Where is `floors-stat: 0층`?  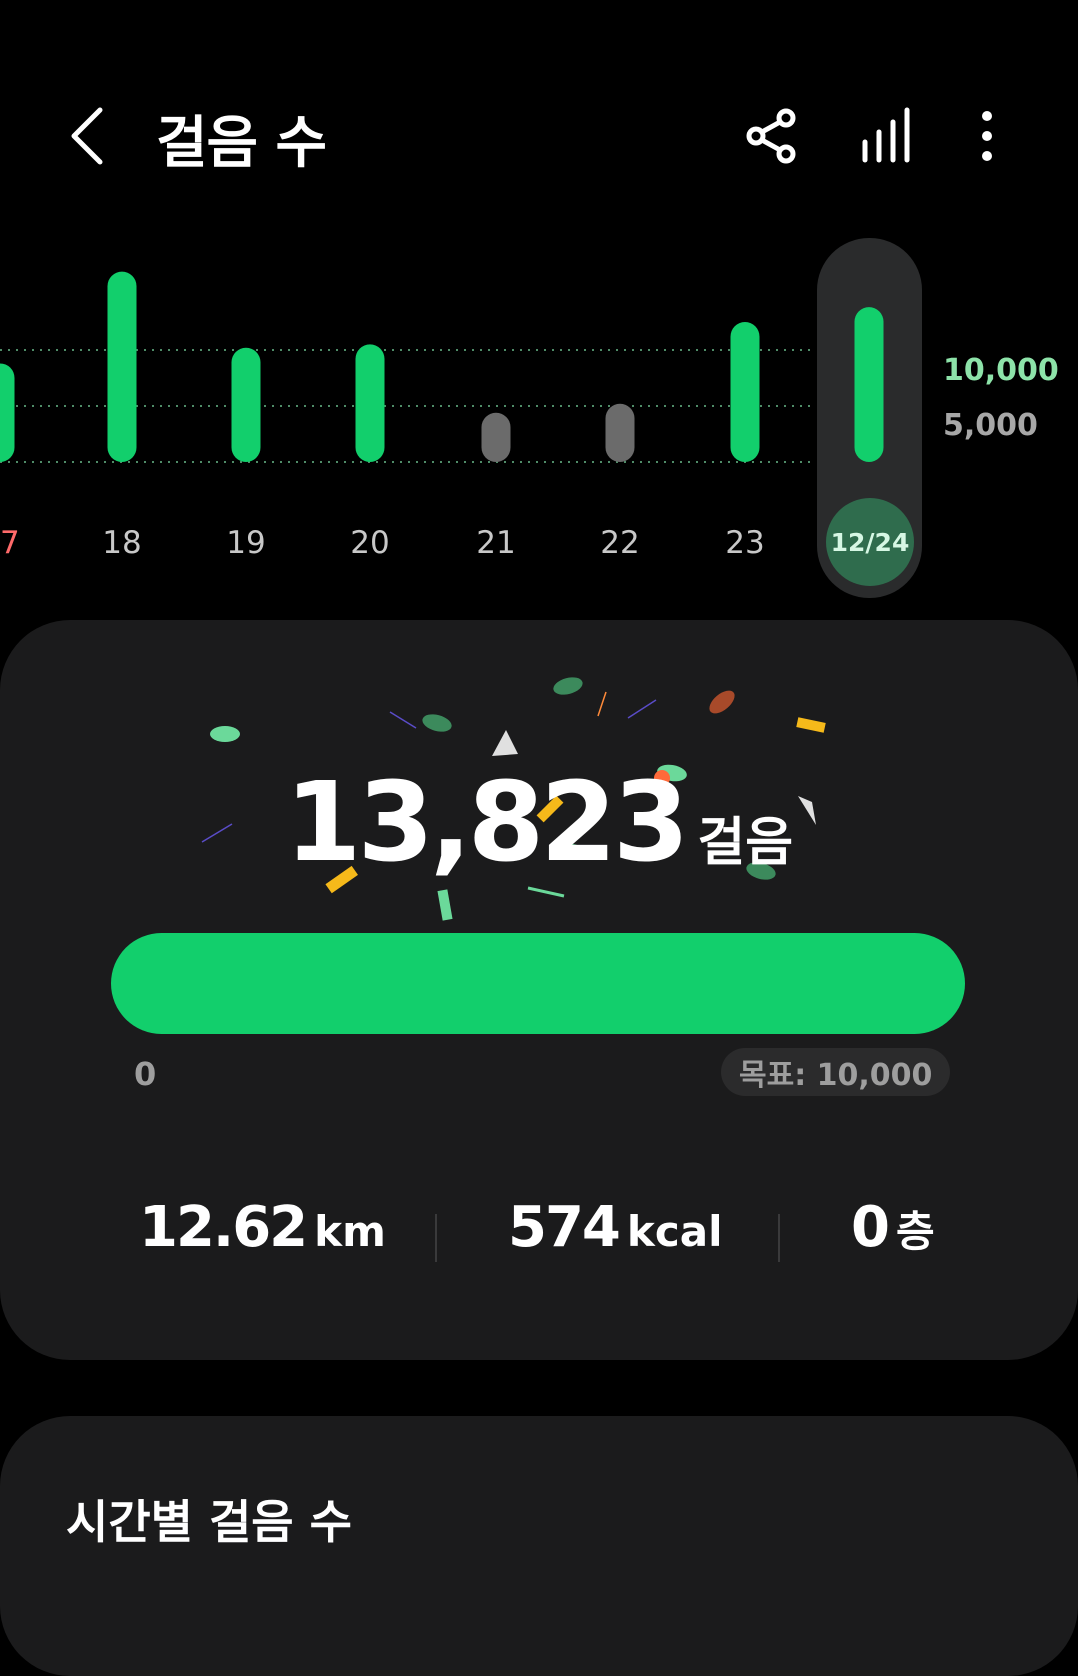
floors-stat: 0층 is located at coordinates (893, 1227).